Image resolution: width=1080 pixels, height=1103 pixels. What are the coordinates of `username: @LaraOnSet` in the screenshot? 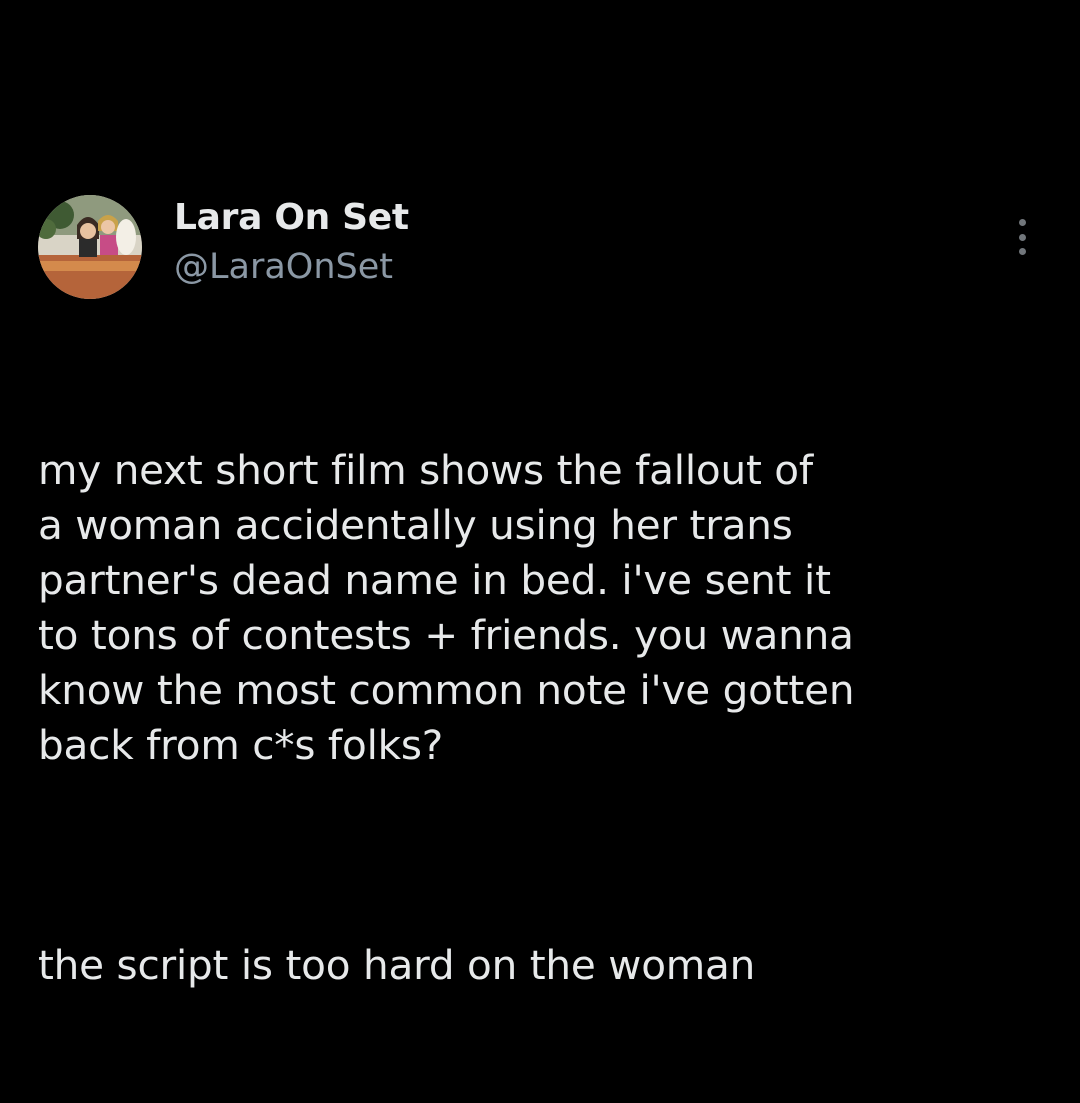 It's located at (291, 267).